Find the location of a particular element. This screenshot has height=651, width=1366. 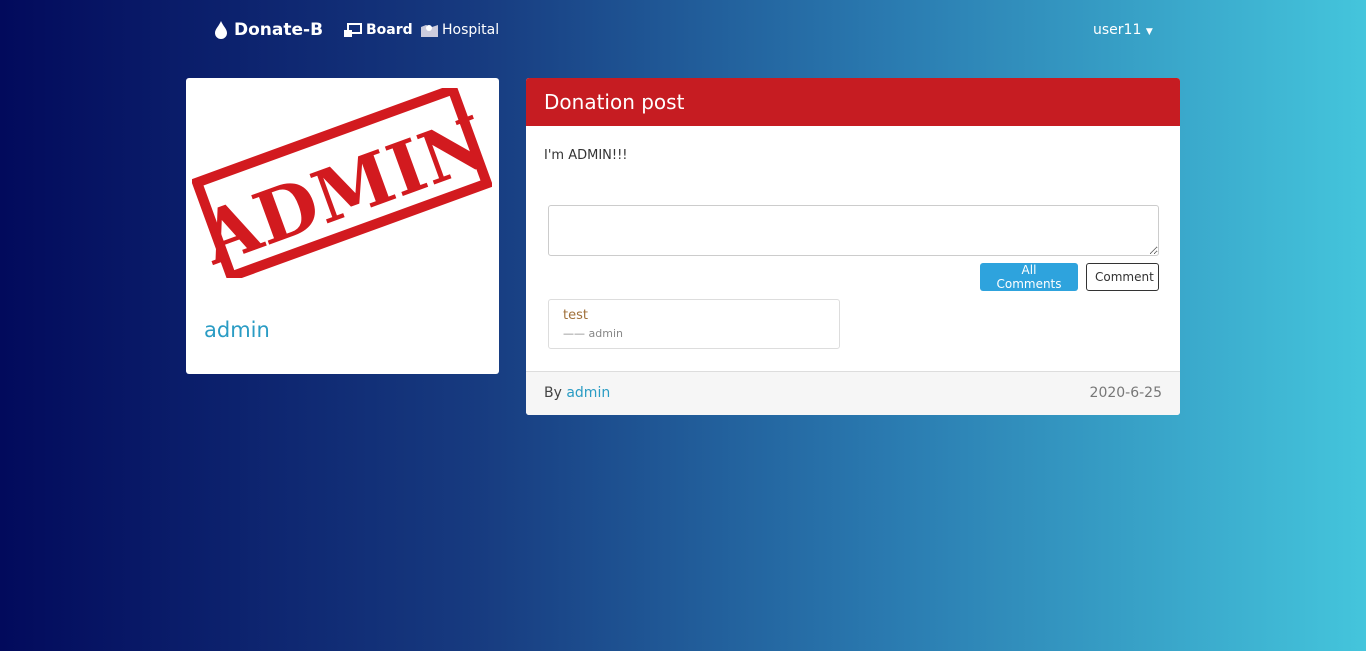

post-footer: By admin 2020-6-25 is located at coordinates (853, 393).